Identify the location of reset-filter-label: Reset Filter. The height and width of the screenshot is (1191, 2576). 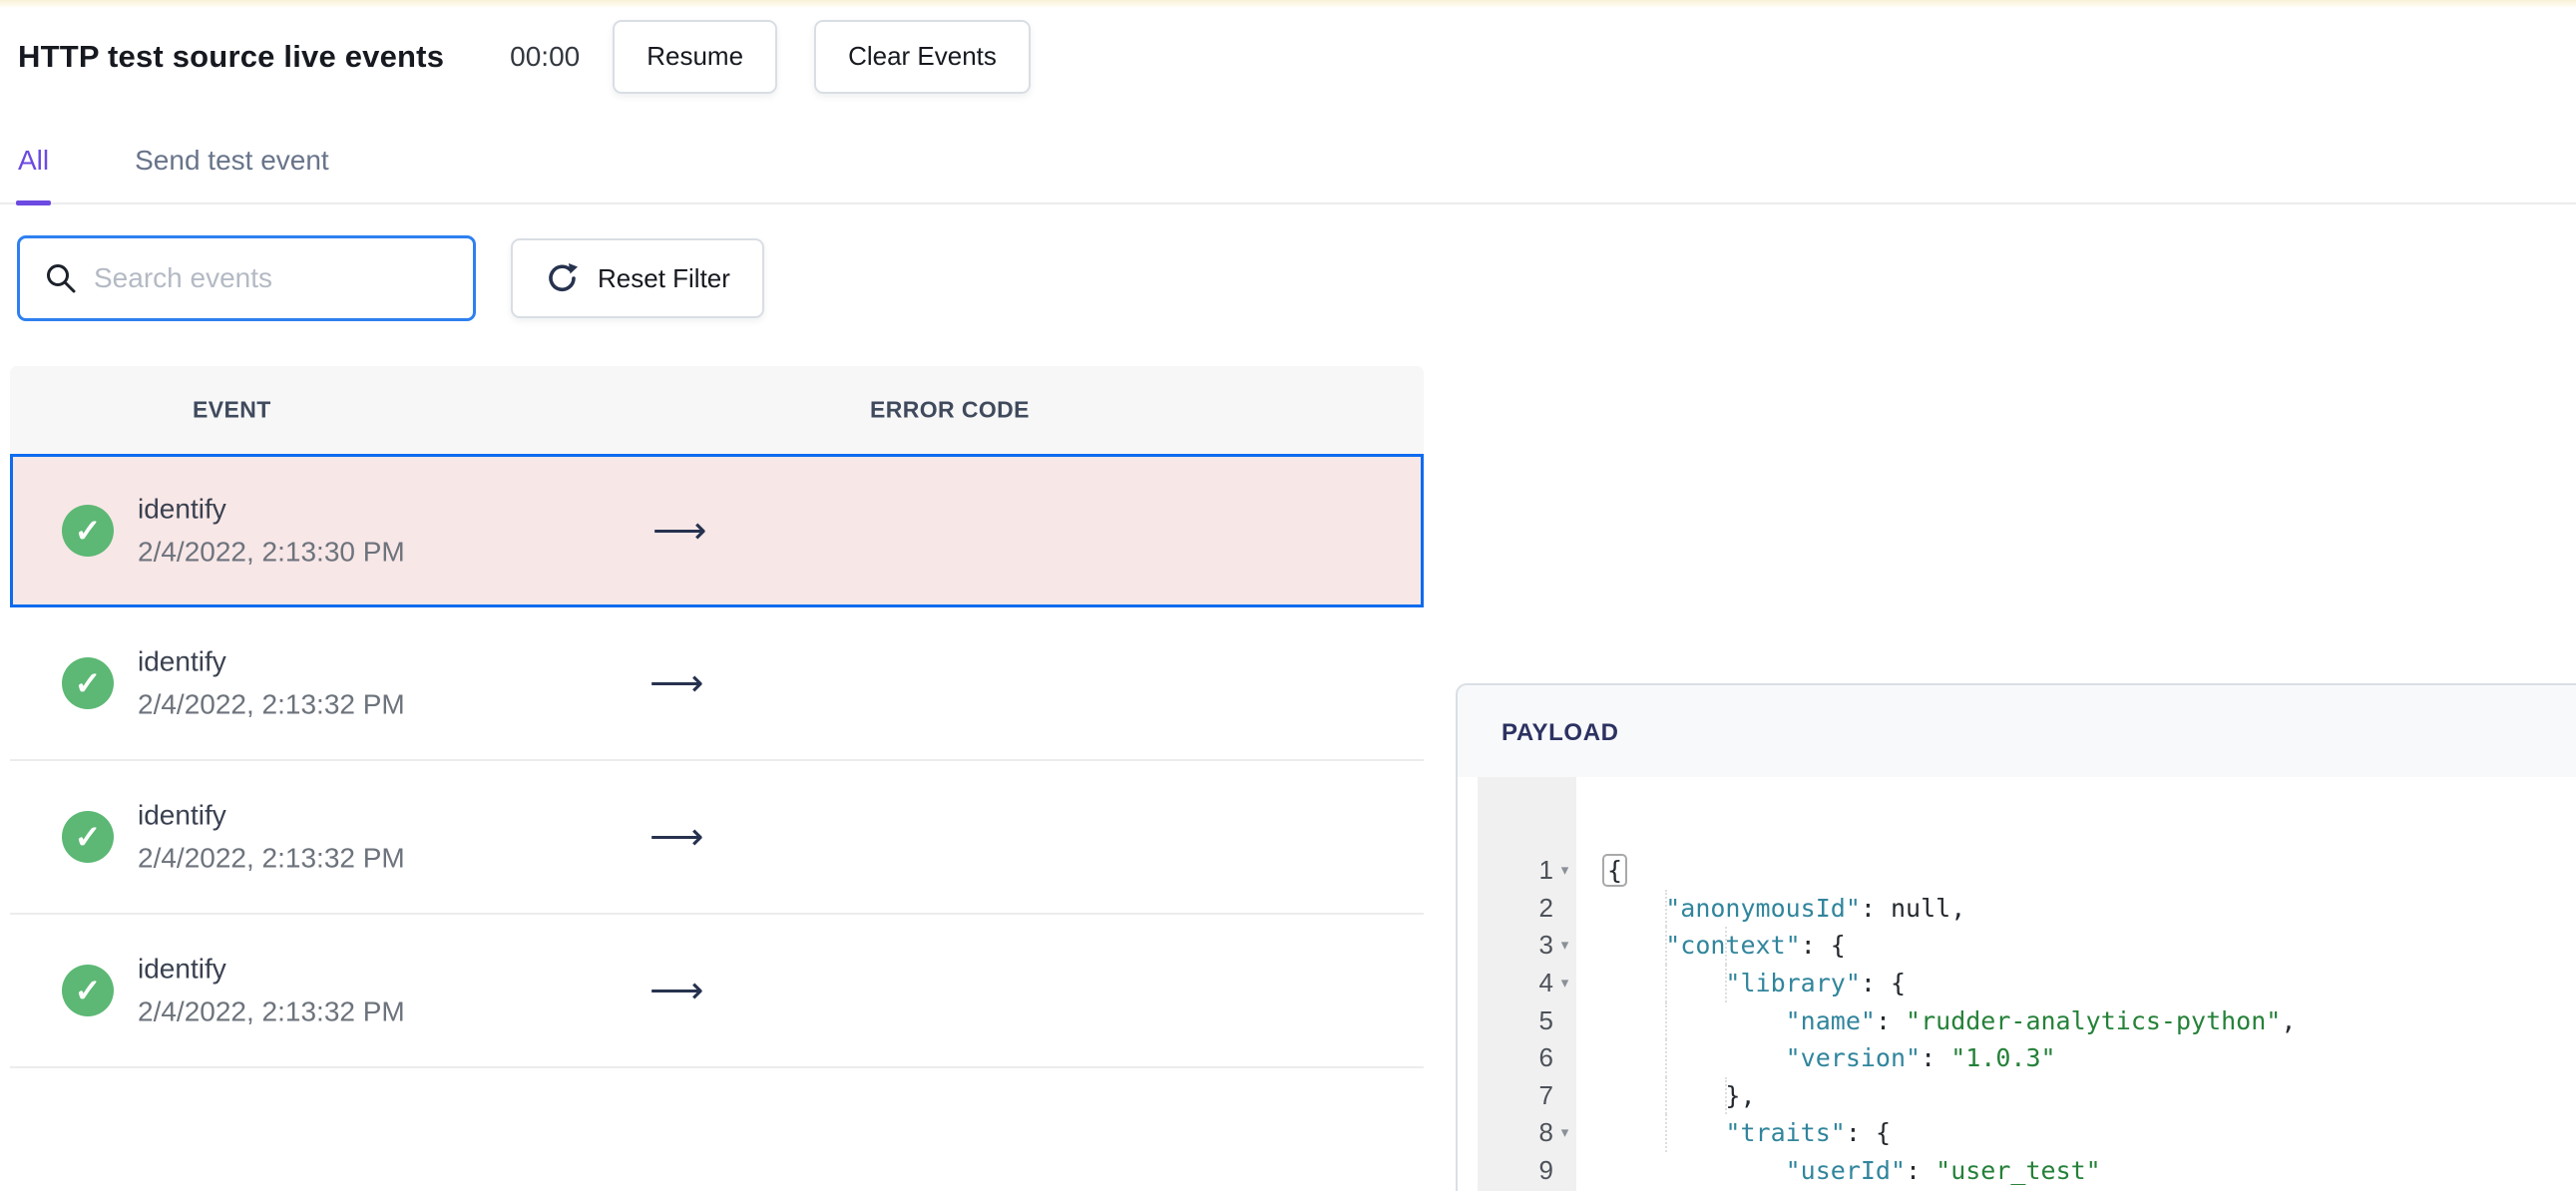
(664, 278).